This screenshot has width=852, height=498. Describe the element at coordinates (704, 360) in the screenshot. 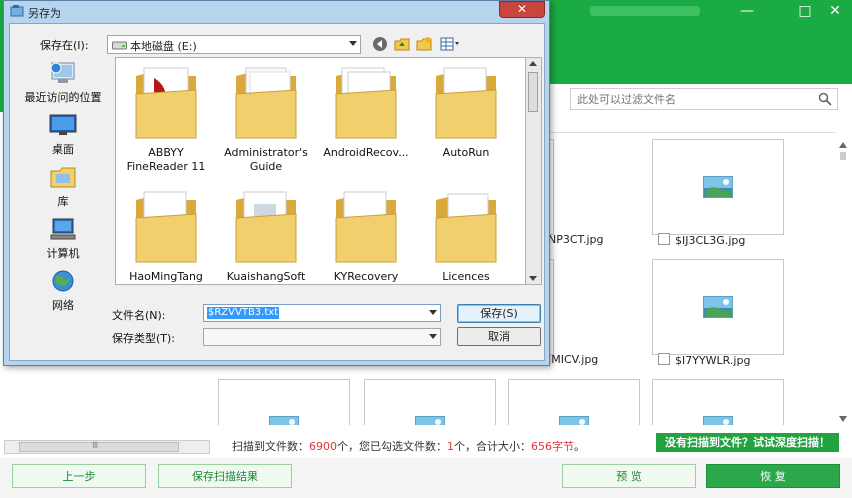

I see `thumbnail-caption: $I7YYWLR.jpg` at that location.